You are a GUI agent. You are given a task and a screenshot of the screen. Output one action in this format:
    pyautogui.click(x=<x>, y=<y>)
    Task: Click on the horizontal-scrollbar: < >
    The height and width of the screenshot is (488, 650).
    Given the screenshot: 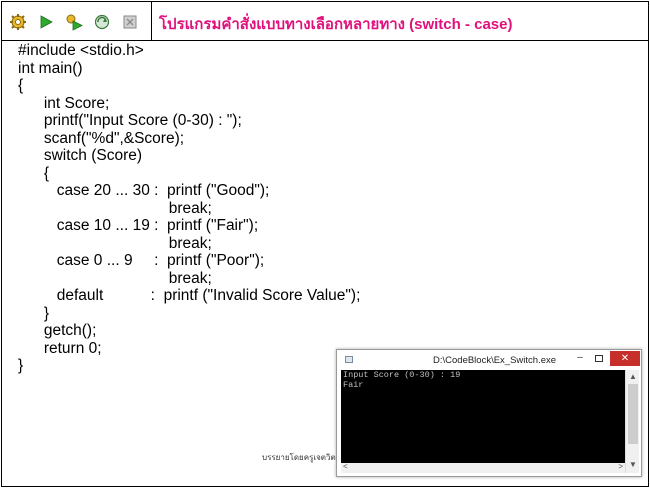 What is the action you would take?
    pyautogui.click(x=483, y=467)
    